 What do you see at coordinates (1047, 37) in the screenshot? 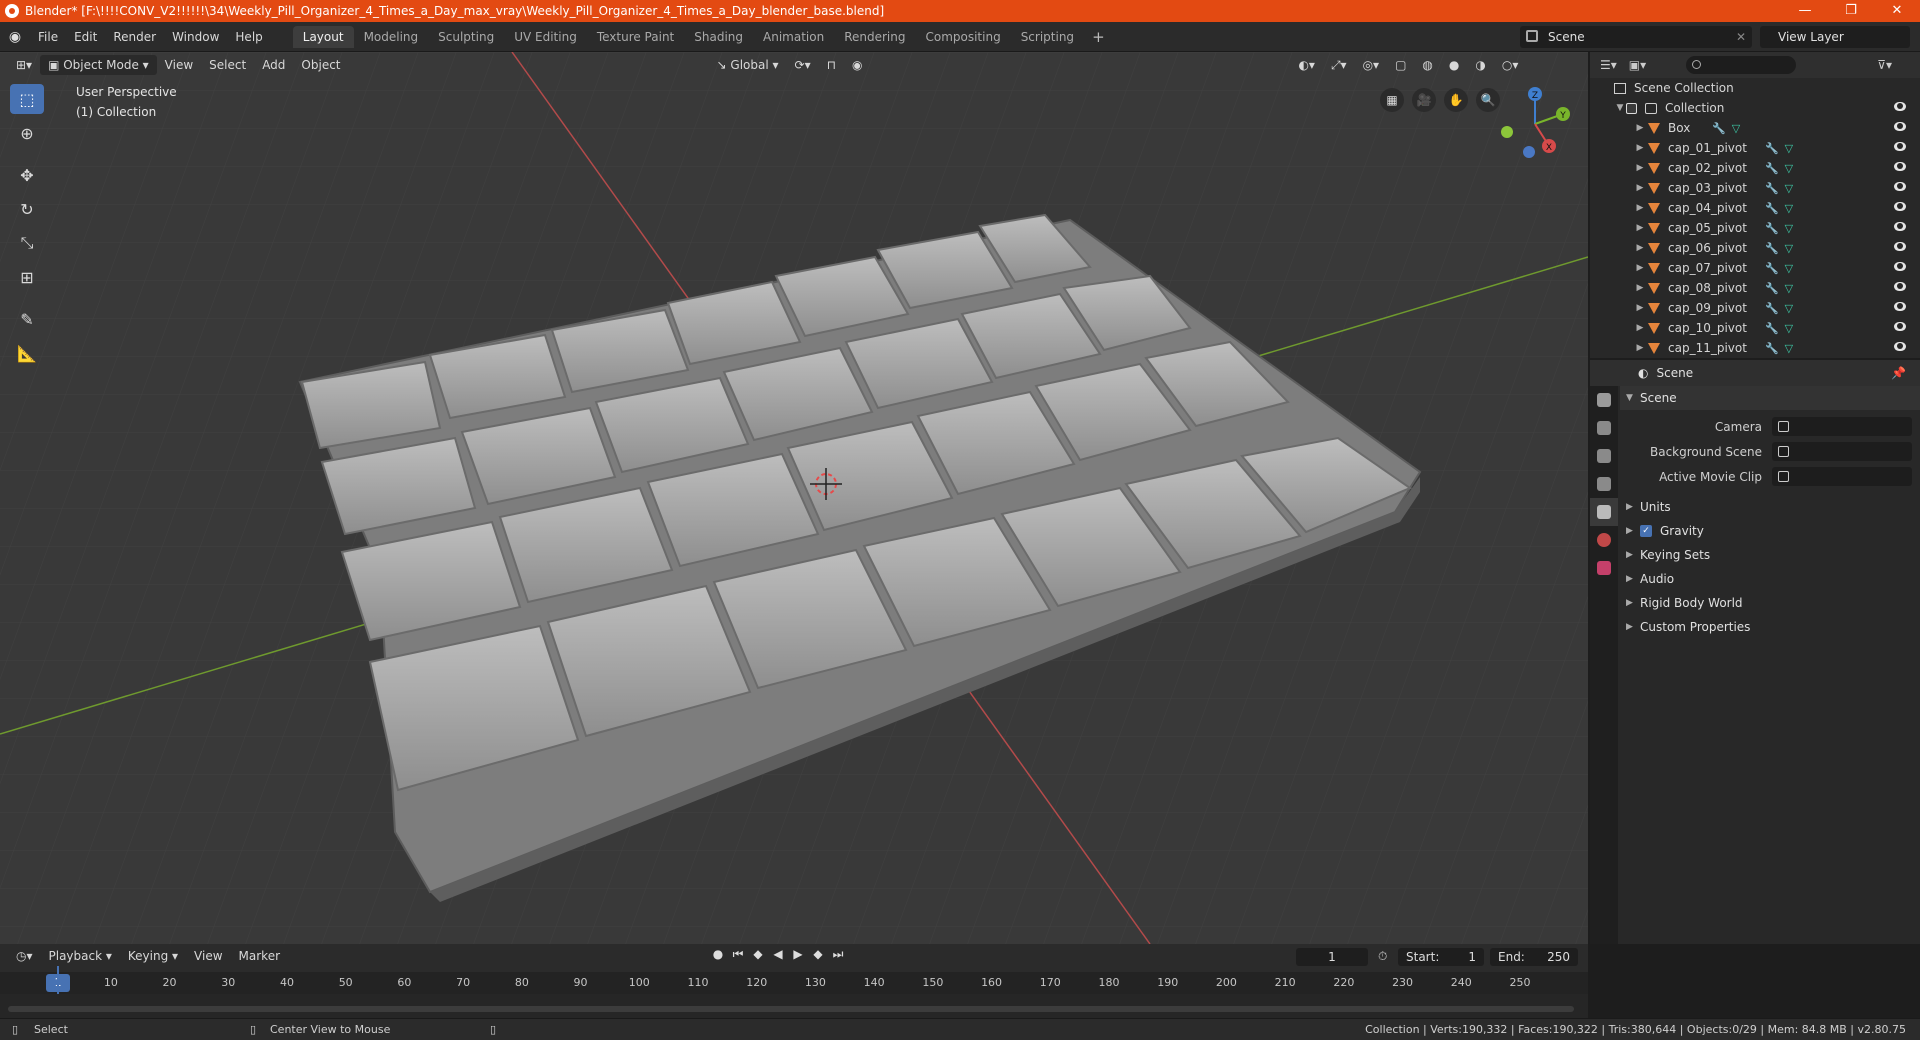
I see `tab-scripting: Scripting` at bounding box center [1047, 37].